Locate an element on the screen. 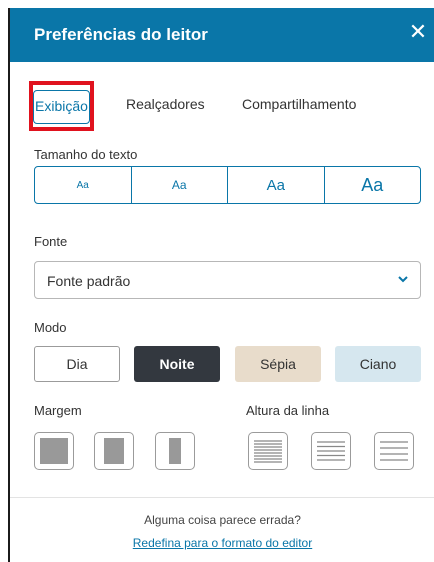 This screenshot has height=562, width=434. margin-wide-button is located at coordinates (175, 451).